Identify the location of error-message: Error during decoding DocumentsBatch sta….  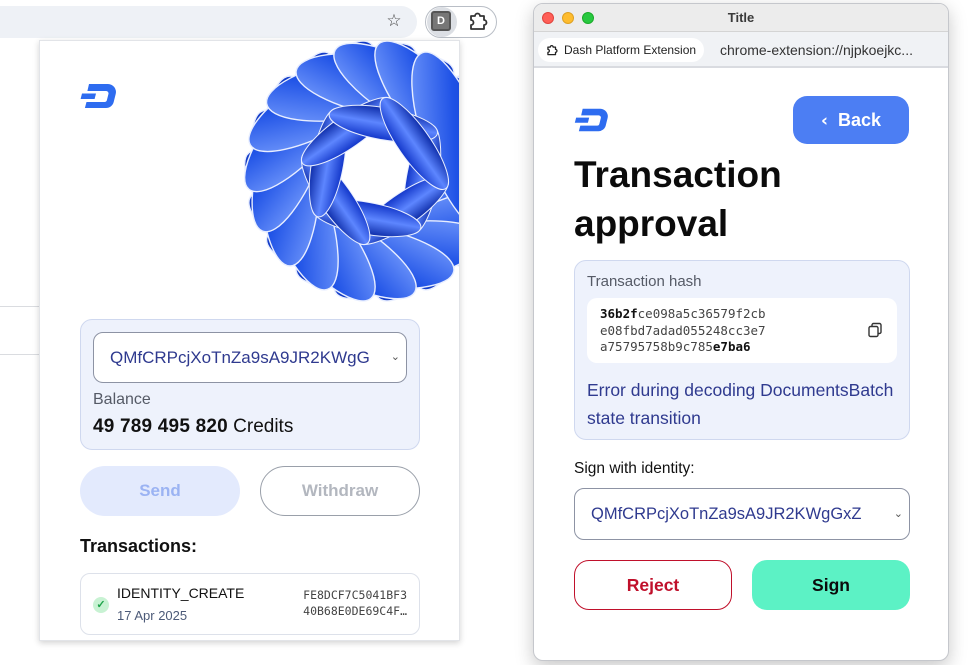
(740, 404).